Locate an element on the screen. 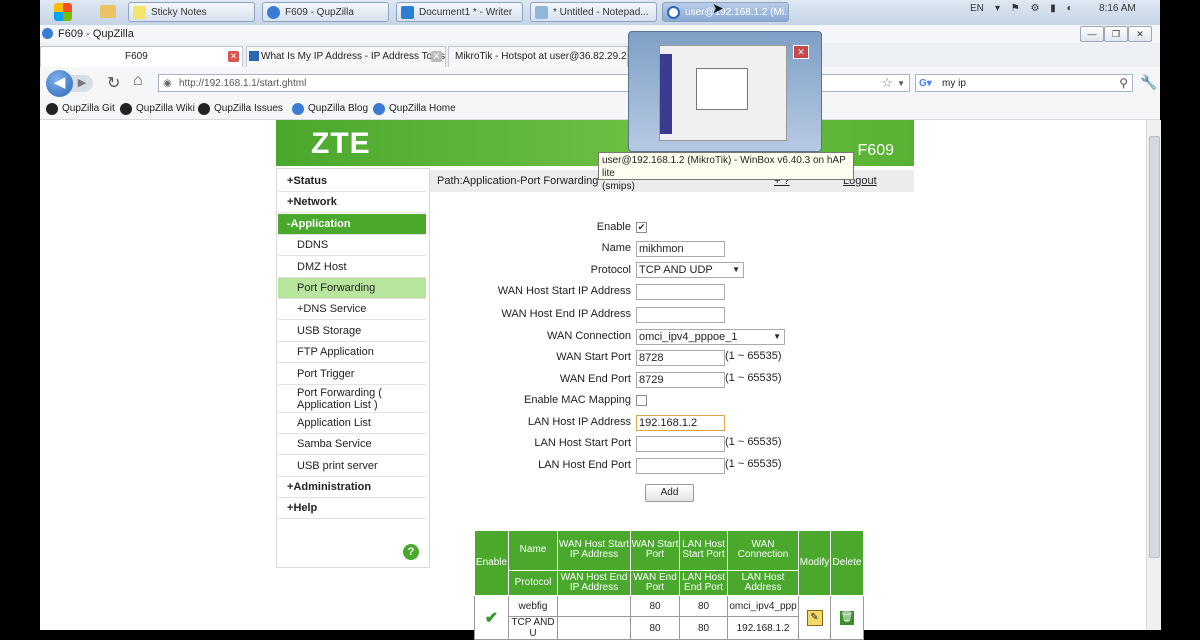  menu-status: +Status is located at coordinates (352, 181).